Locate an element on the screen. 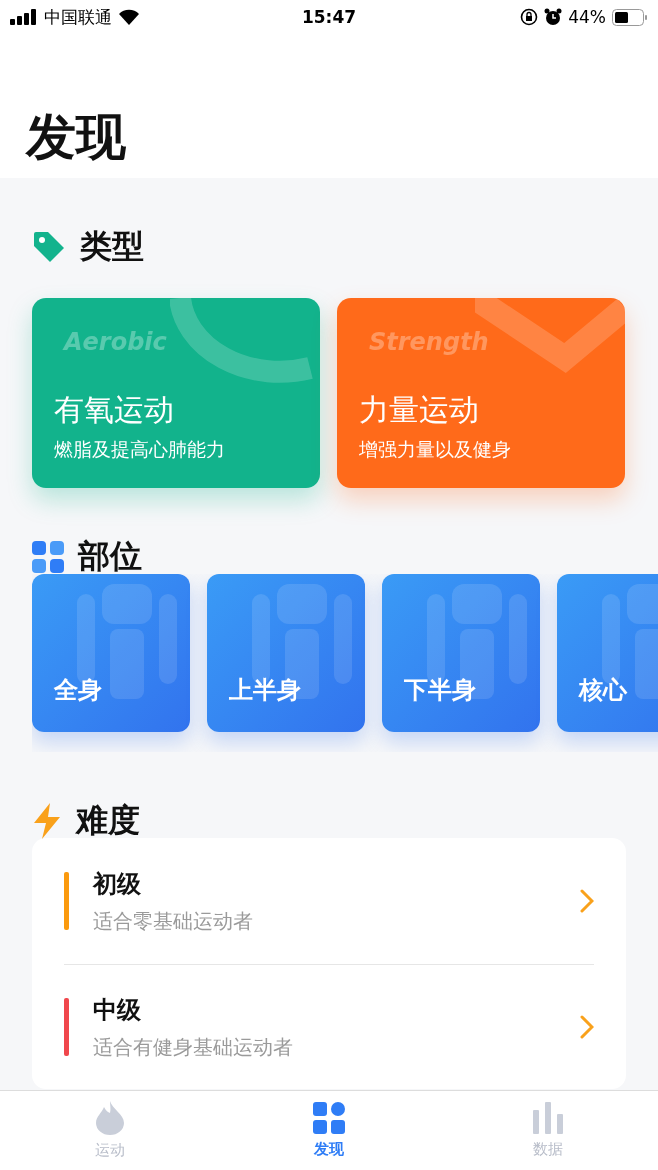 This screenshot has height=1170, width=658. tab-bar-item: 数据 is located at coordinates (548, 1130).